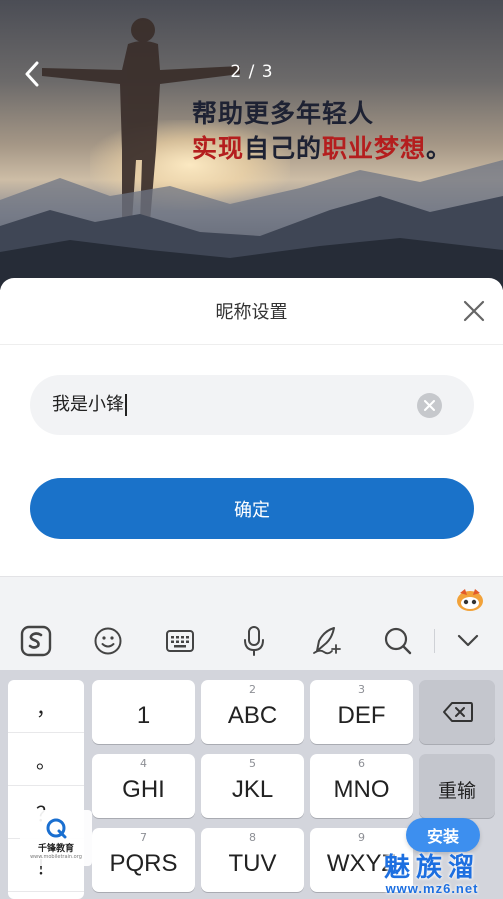  What do you see at coordinates (361, 763) in the screenshot?
I see `key-sub-label: 6` at bounding box center [361, 763].